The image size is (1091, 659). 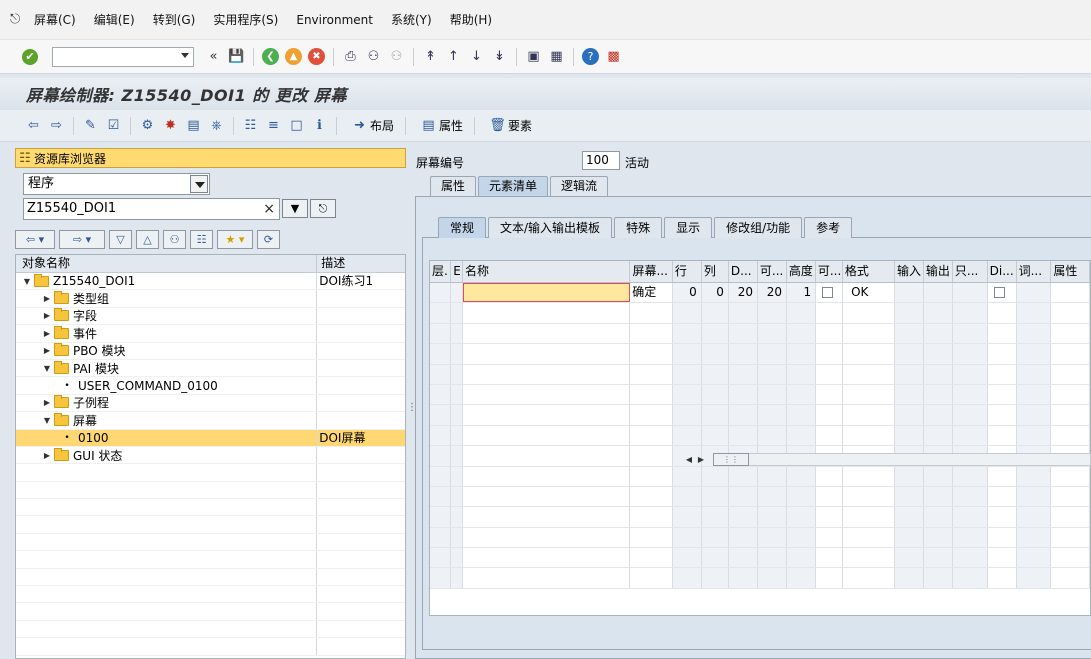 I want to click on chevron-down-icon, so click(x=185, y=55).